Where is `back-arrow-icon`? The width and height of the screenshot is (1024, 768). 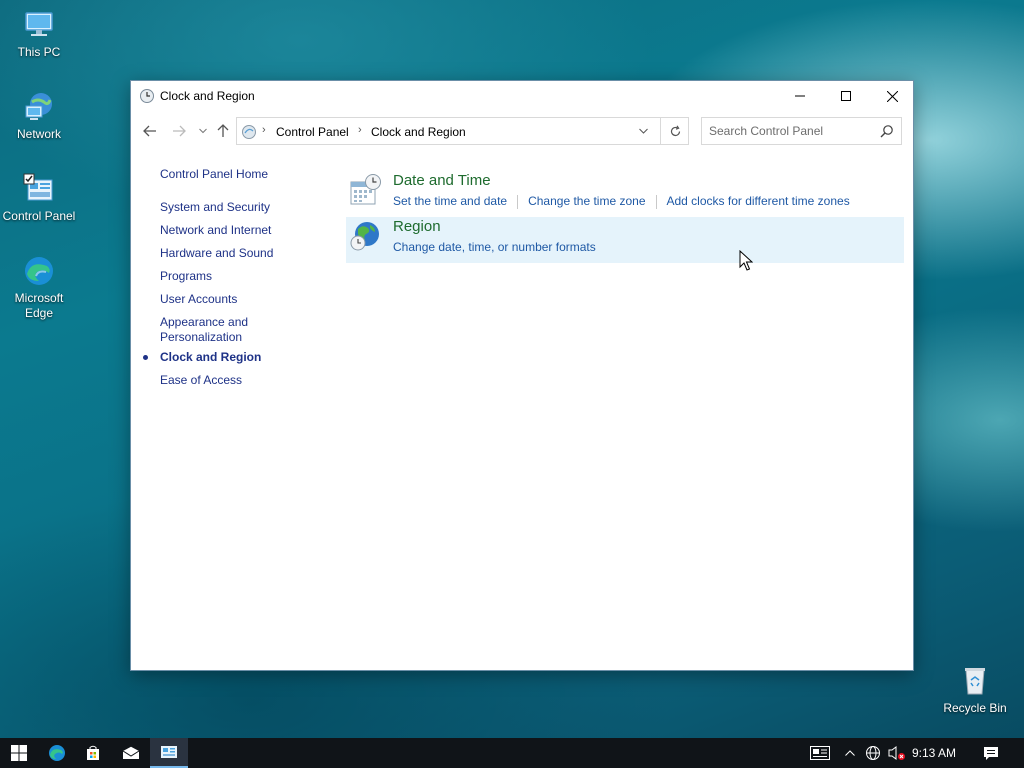
back-arrow-icon is located at coordinates (149, 131).